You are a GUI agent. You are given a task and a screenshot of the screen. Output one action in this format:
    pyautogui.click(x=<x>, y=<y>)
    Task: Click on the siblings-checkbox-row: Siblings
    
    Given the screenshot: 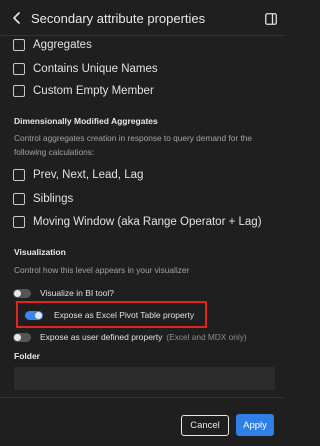 What is the action you would take?
    pyautogui.click(x=43, y=199)
    